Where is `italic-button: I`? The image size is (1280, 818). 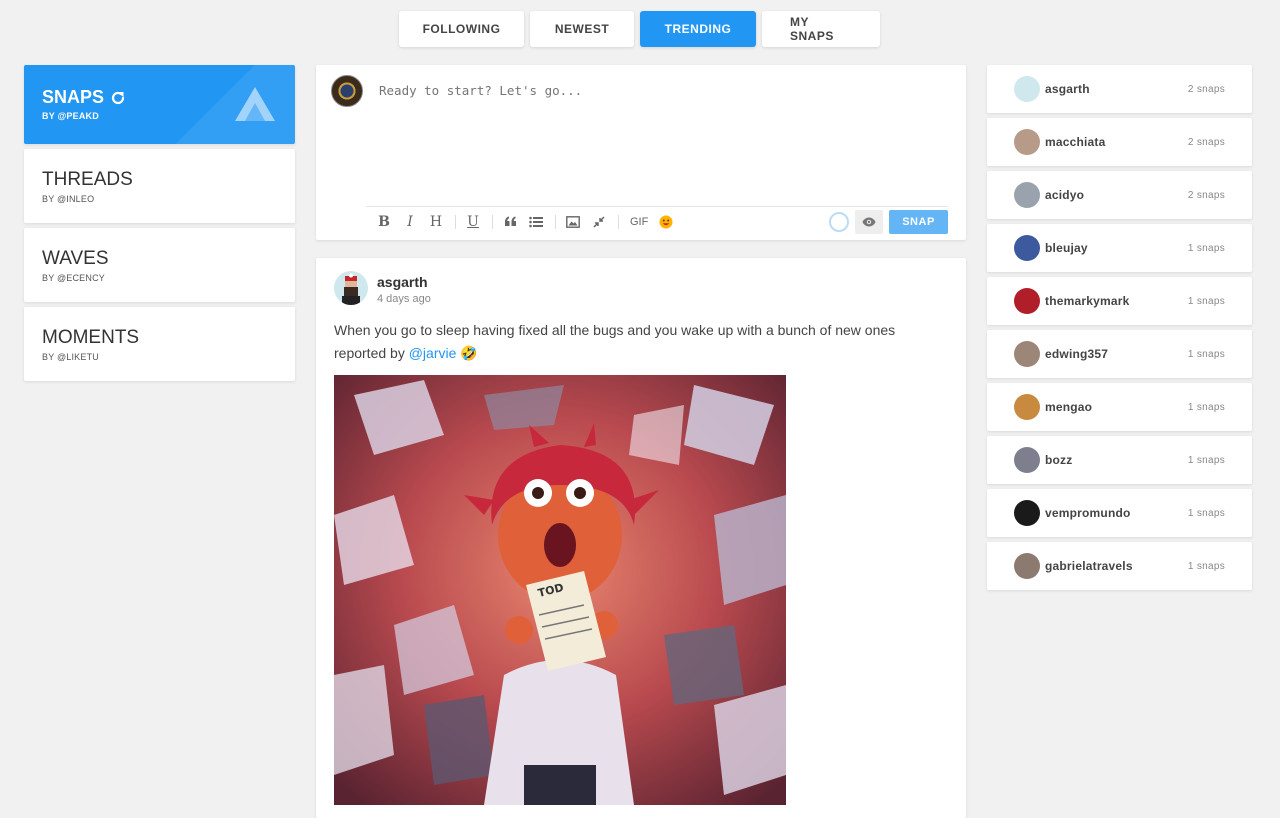 italic-button: I is located at coordinates (410, 222).